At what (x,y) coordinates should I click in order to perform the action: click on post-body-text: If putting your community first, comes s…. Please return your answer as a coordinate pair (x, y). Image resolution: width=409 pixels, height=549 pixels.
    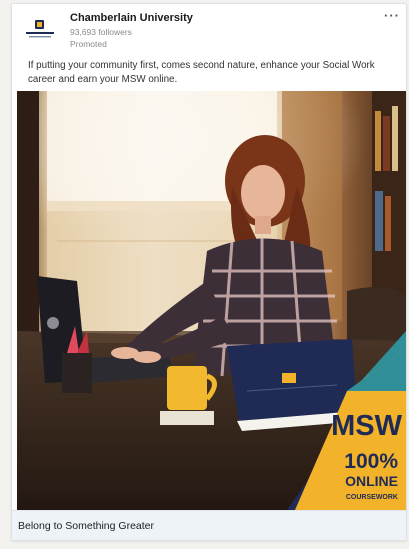
    Looking at the image, I should click on (201, 72).